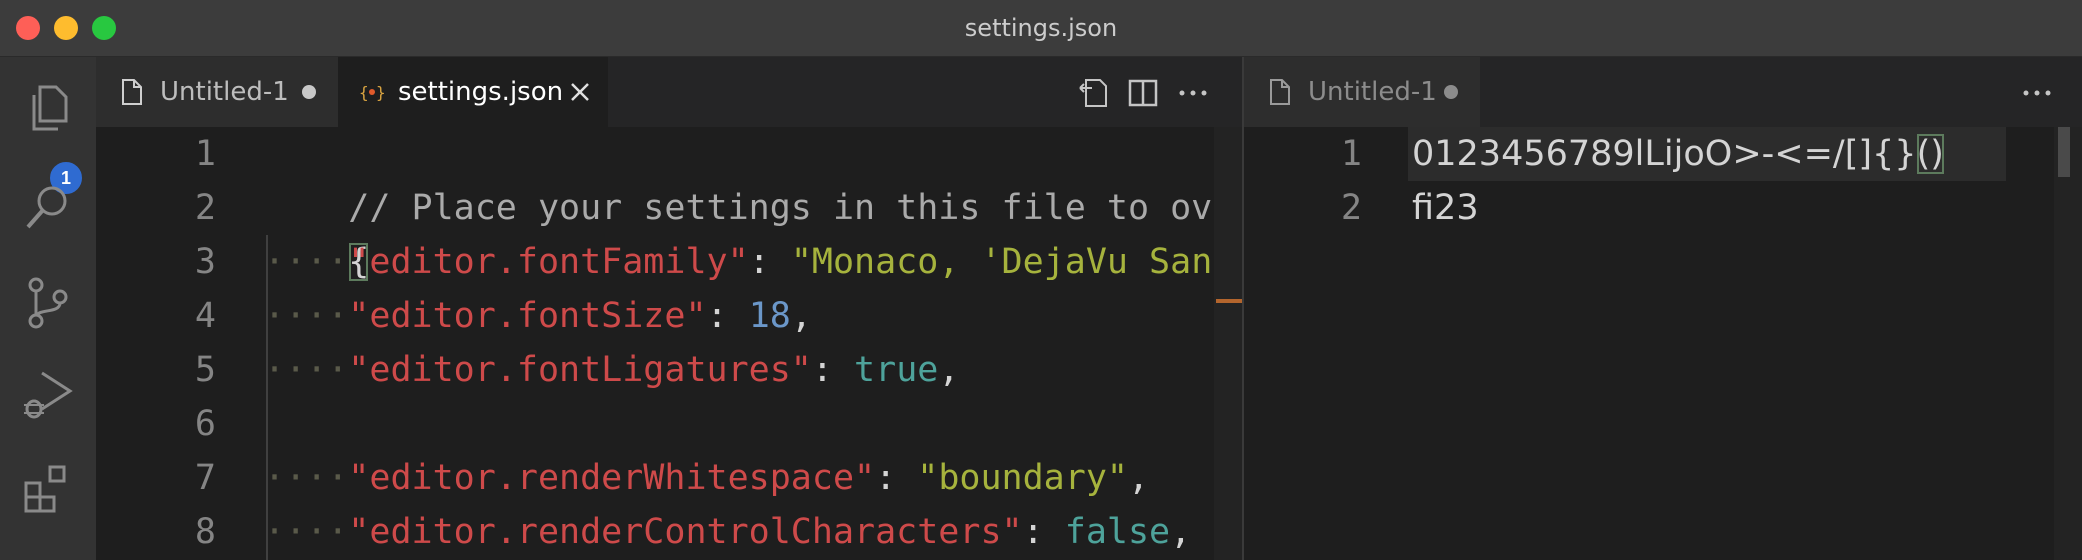 Image resolution: width=2082 pixels, height=560 pixels. Describe the element at coordinates (1022, 478) in the screenshot. I see `string-token: "boundary"` at that location.